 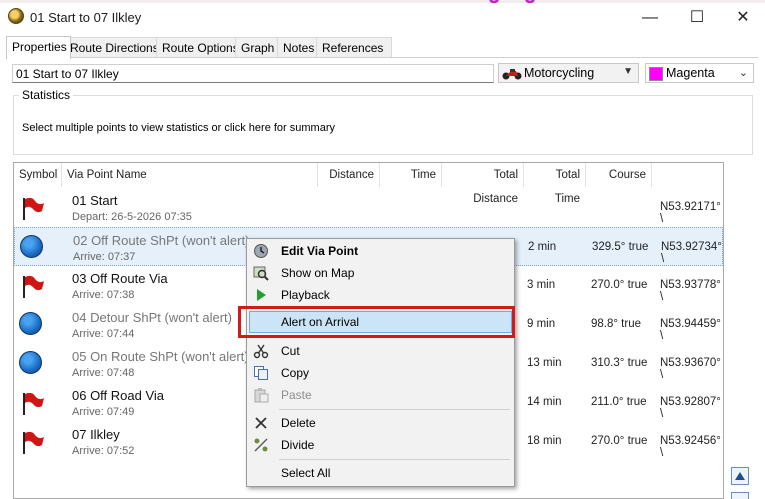 I want to click on via-point-time: Depart: 26-5-2026 07:35, so click(x=132, y=217).